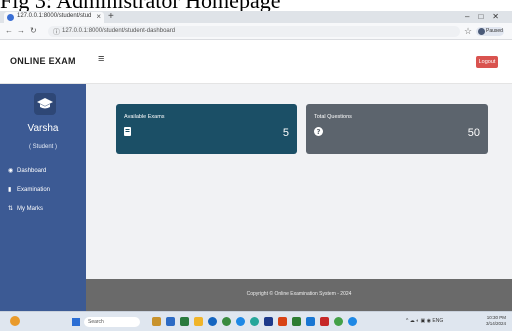  I want to click on sidebar-item-my-marks: ⇅ My Marks, so click(25, 208).